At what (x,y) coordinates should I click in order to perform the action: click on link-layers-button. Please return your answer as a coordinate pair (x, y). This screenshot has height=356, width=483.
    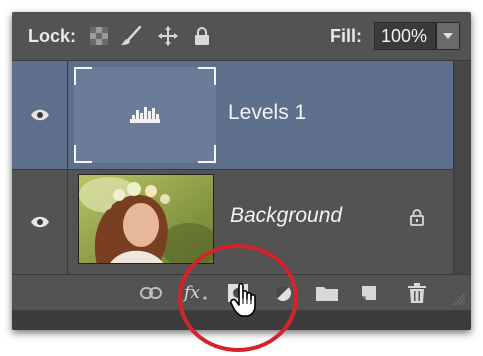
    Looking at the image, I should click on (151, 293).